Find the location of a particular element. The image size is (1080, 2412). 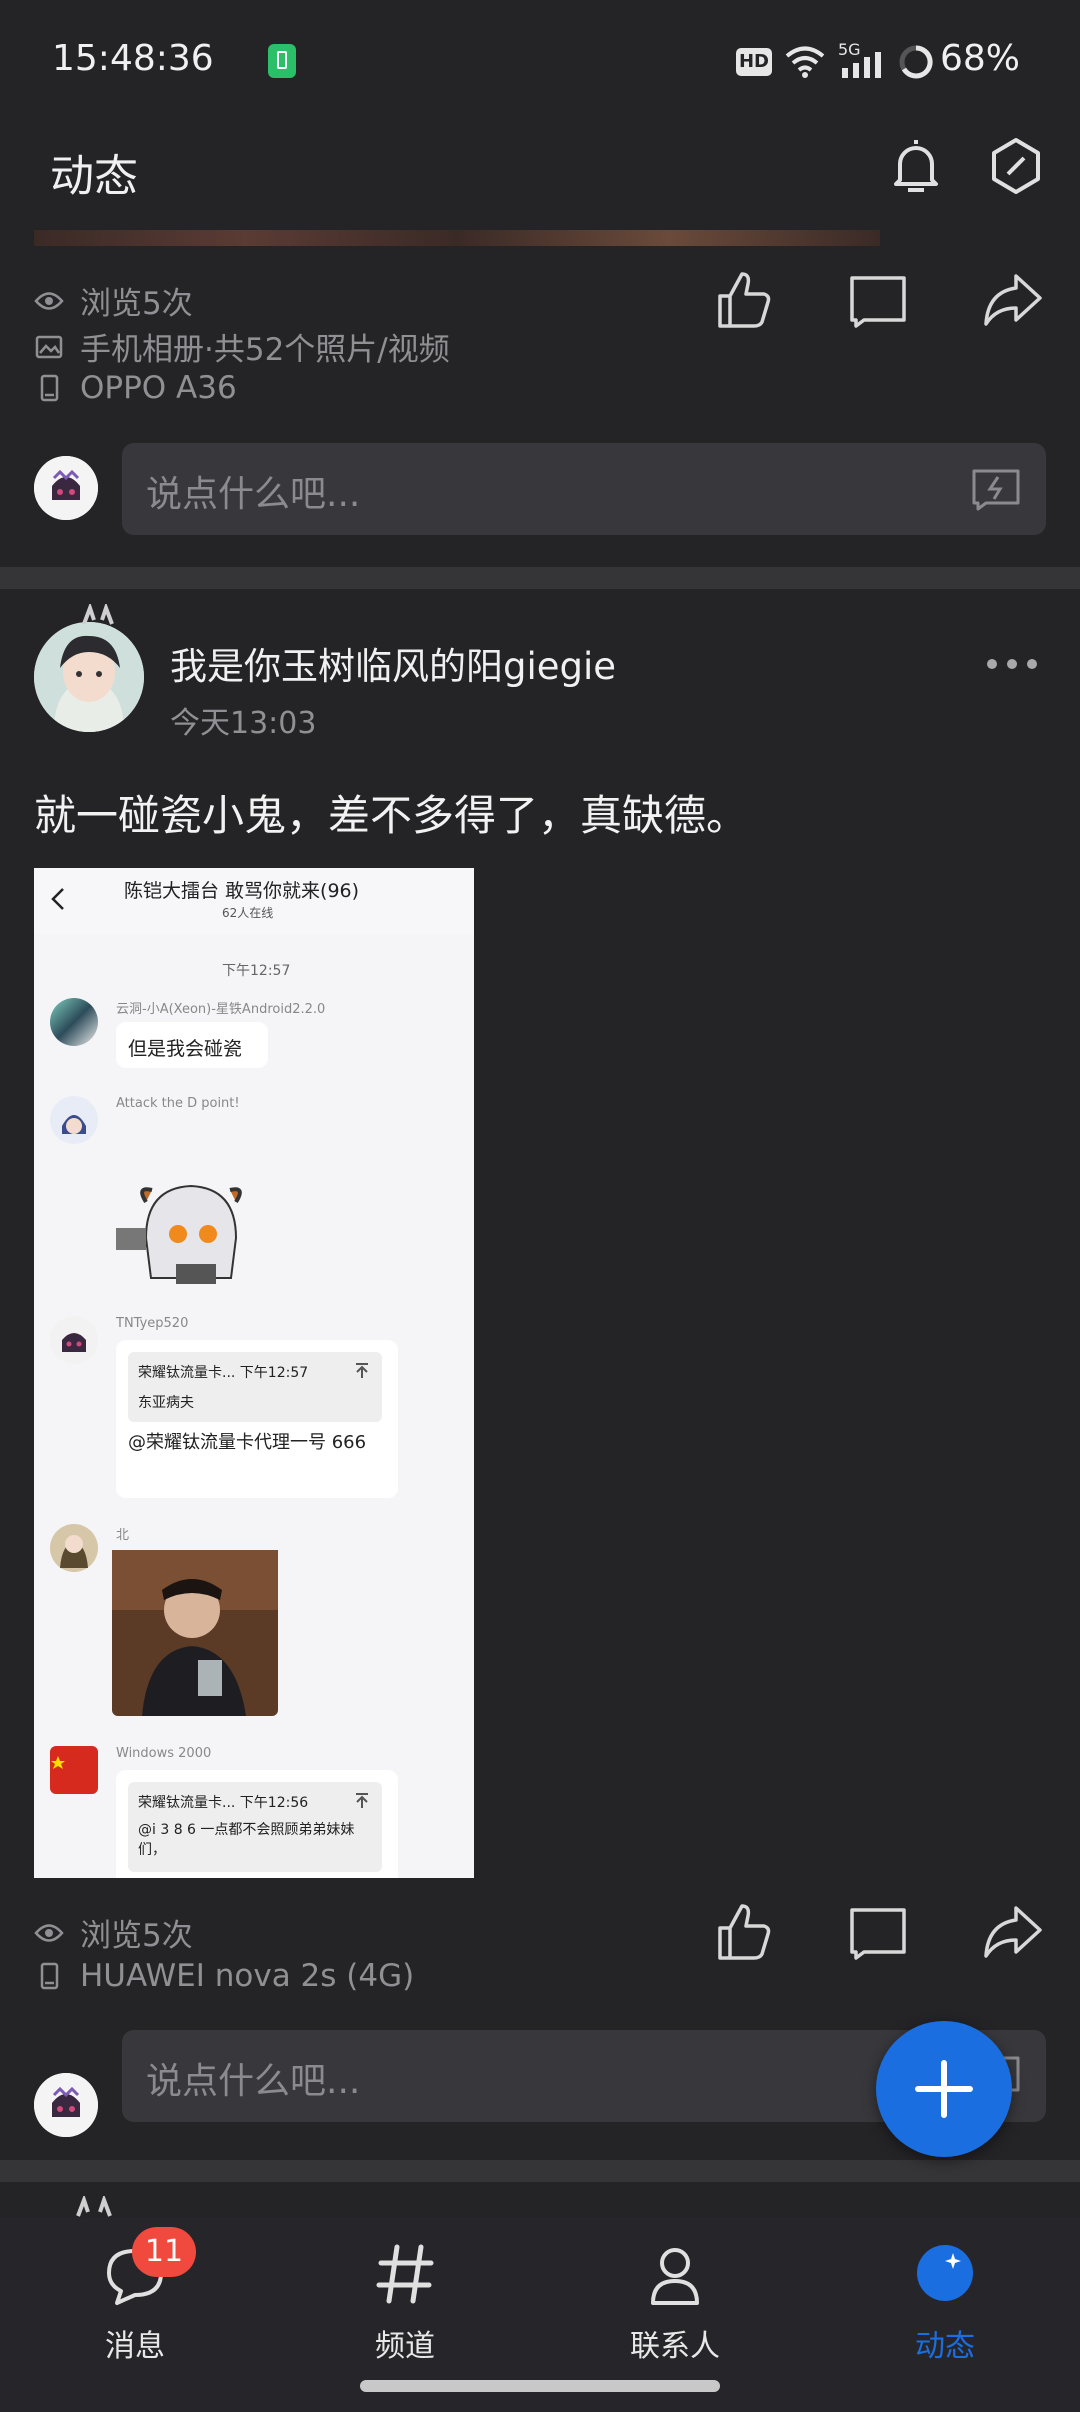

chat-sender: Attack the D point! is located at coordinates (178, 1103).